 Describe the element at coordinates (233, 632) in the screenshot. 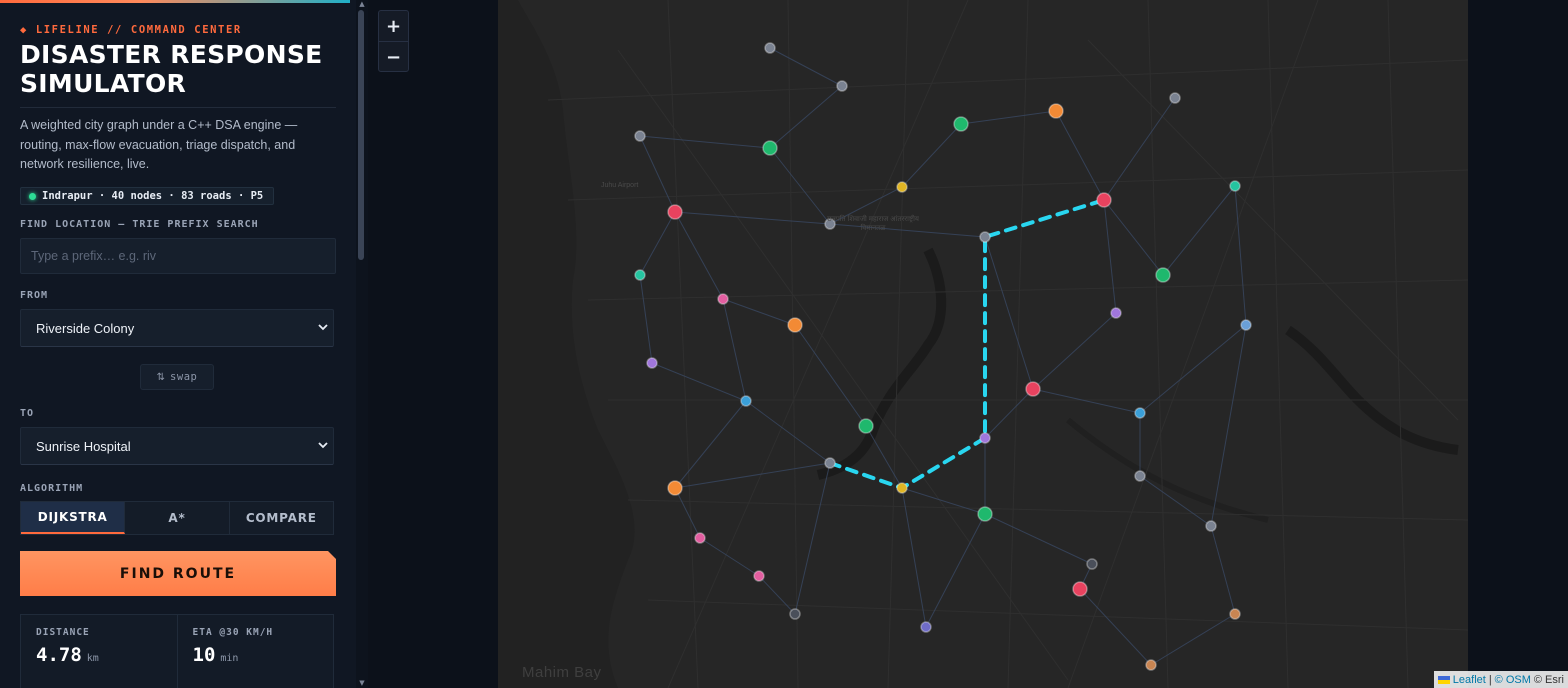

I see `eta-stat-label: ETA @30 KM/H` at that location.